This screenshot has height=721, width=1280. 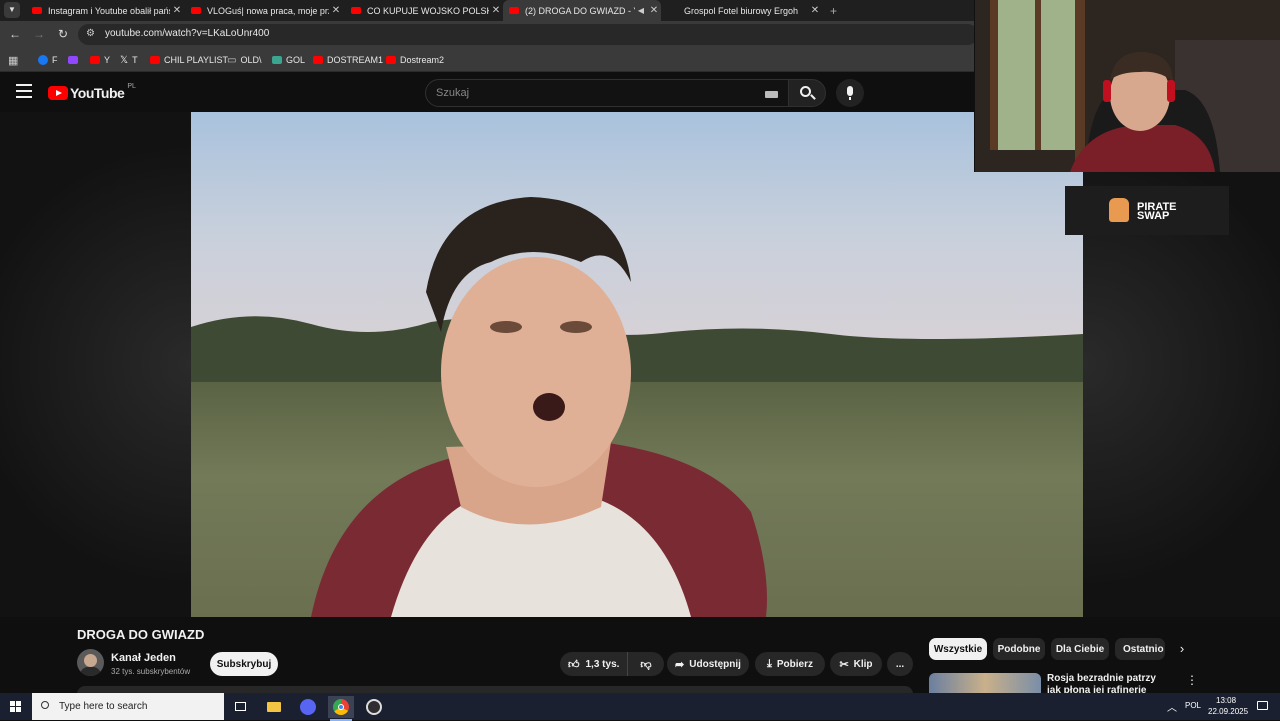 What do you see at coordinates (45, 705) in the screenshot?
I see `search-icon` at bounding box center [45, 705].